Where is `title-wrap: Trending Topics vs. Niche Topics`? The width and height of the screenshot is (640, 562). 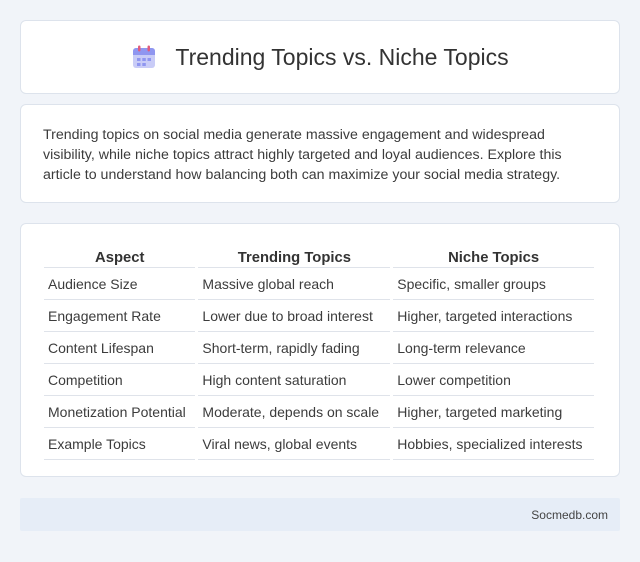 title-wrap: Trending Topics vs. Niche Topics is located at coordinates (320, 57).